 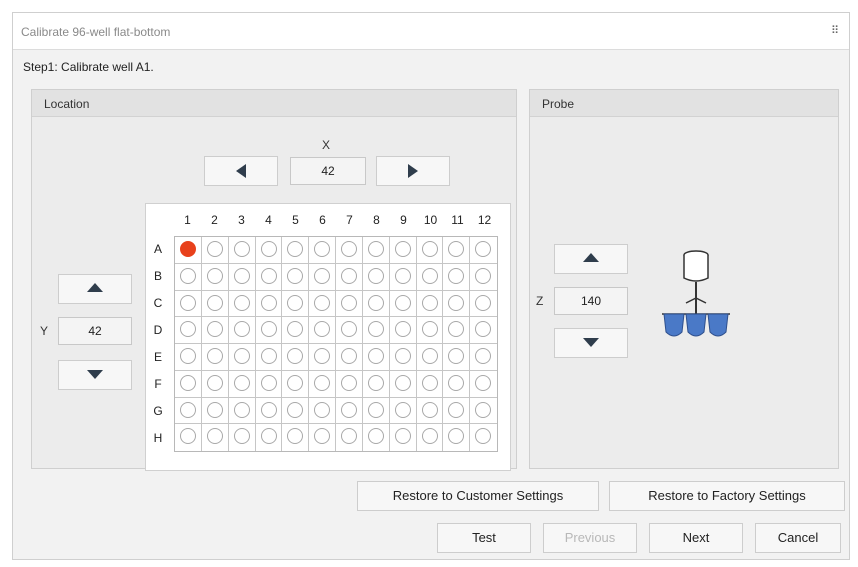 What do you see at coordinates (375, 436) in the screenshot?
I see `well-H8` at bounding box center [375, 436].